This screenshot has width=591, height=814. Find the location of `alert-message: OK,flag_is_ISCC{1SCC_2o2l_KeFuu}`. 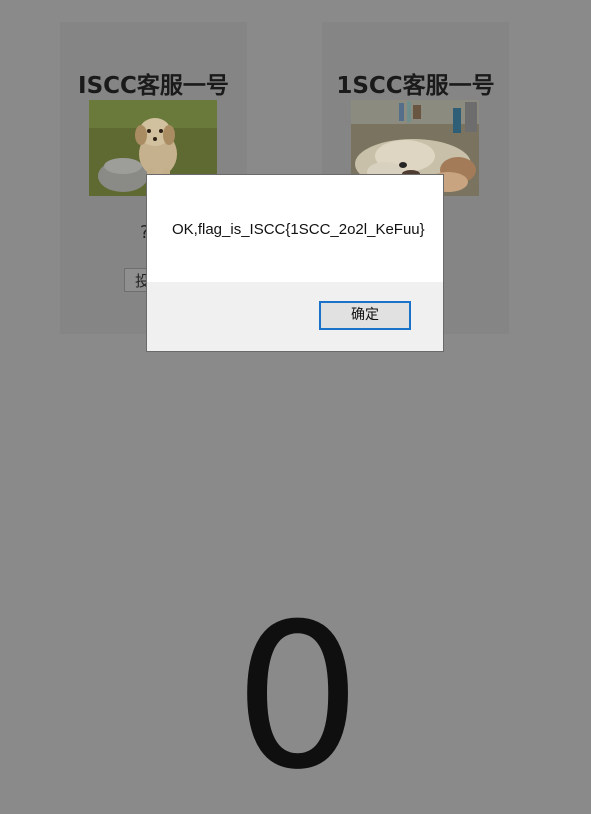

alert-message: OK,flag_is_ISCC{1SCC_2o2l_KeFuu} is located at coordinates (298, 229).